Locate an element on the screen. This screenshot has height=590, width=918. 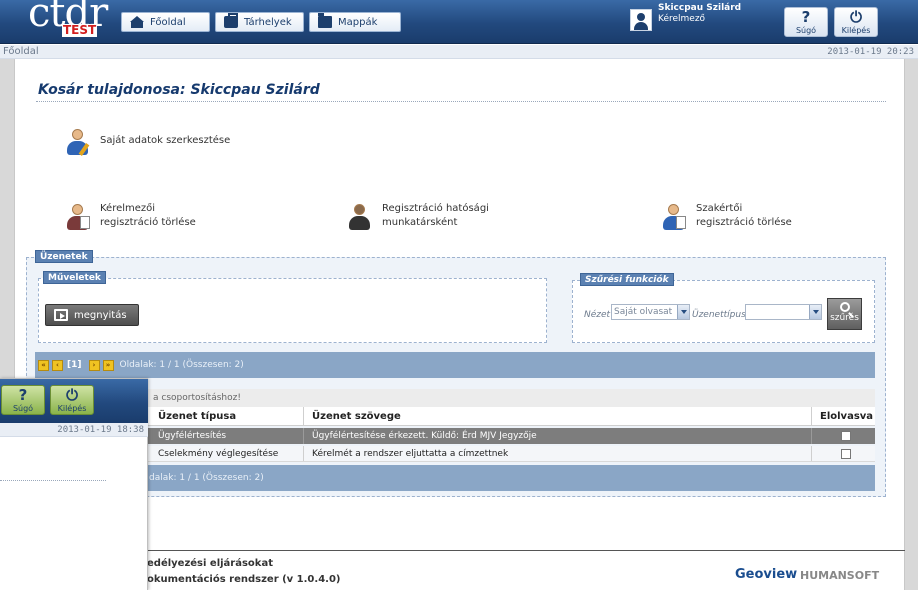
pager-info-bottom: dalak: 1 / 1 (Összesen: 2) is located at coordinates (206, 478).